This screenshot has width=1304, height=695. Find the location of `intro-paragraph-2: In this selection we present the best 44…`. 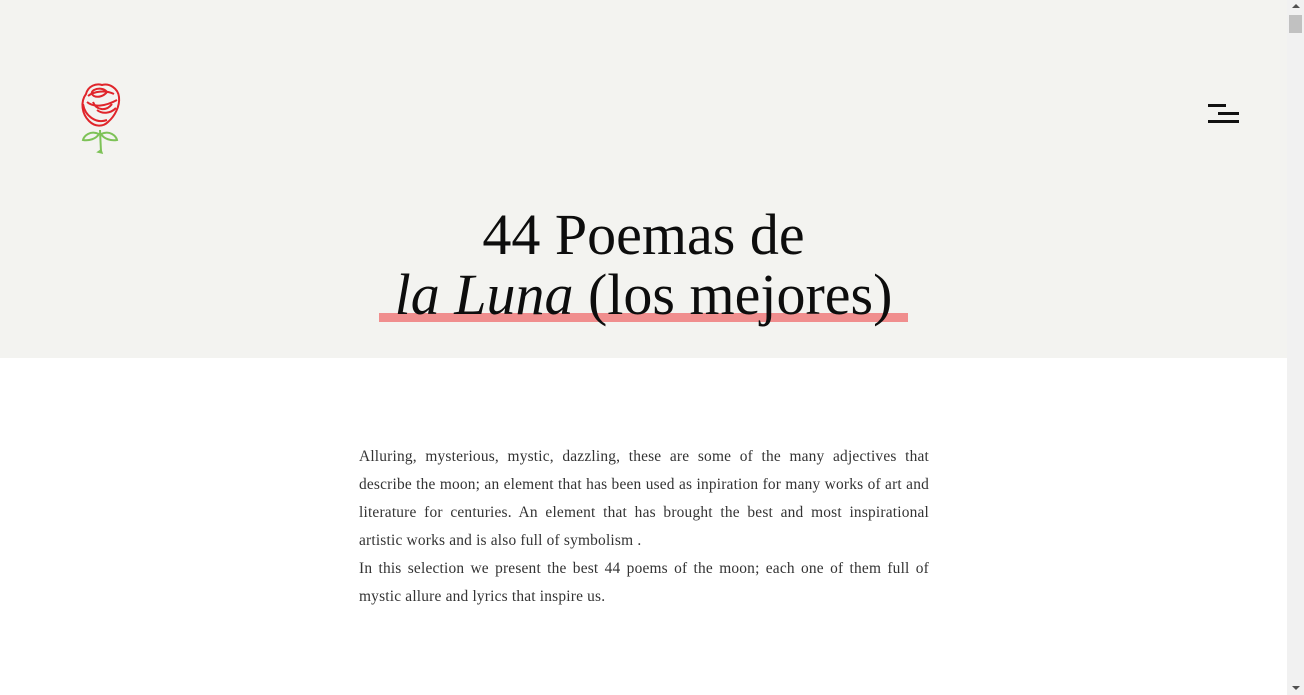

intro-paragraph-2: In this selection we present the best 44… is located at coordinates (644, 582).